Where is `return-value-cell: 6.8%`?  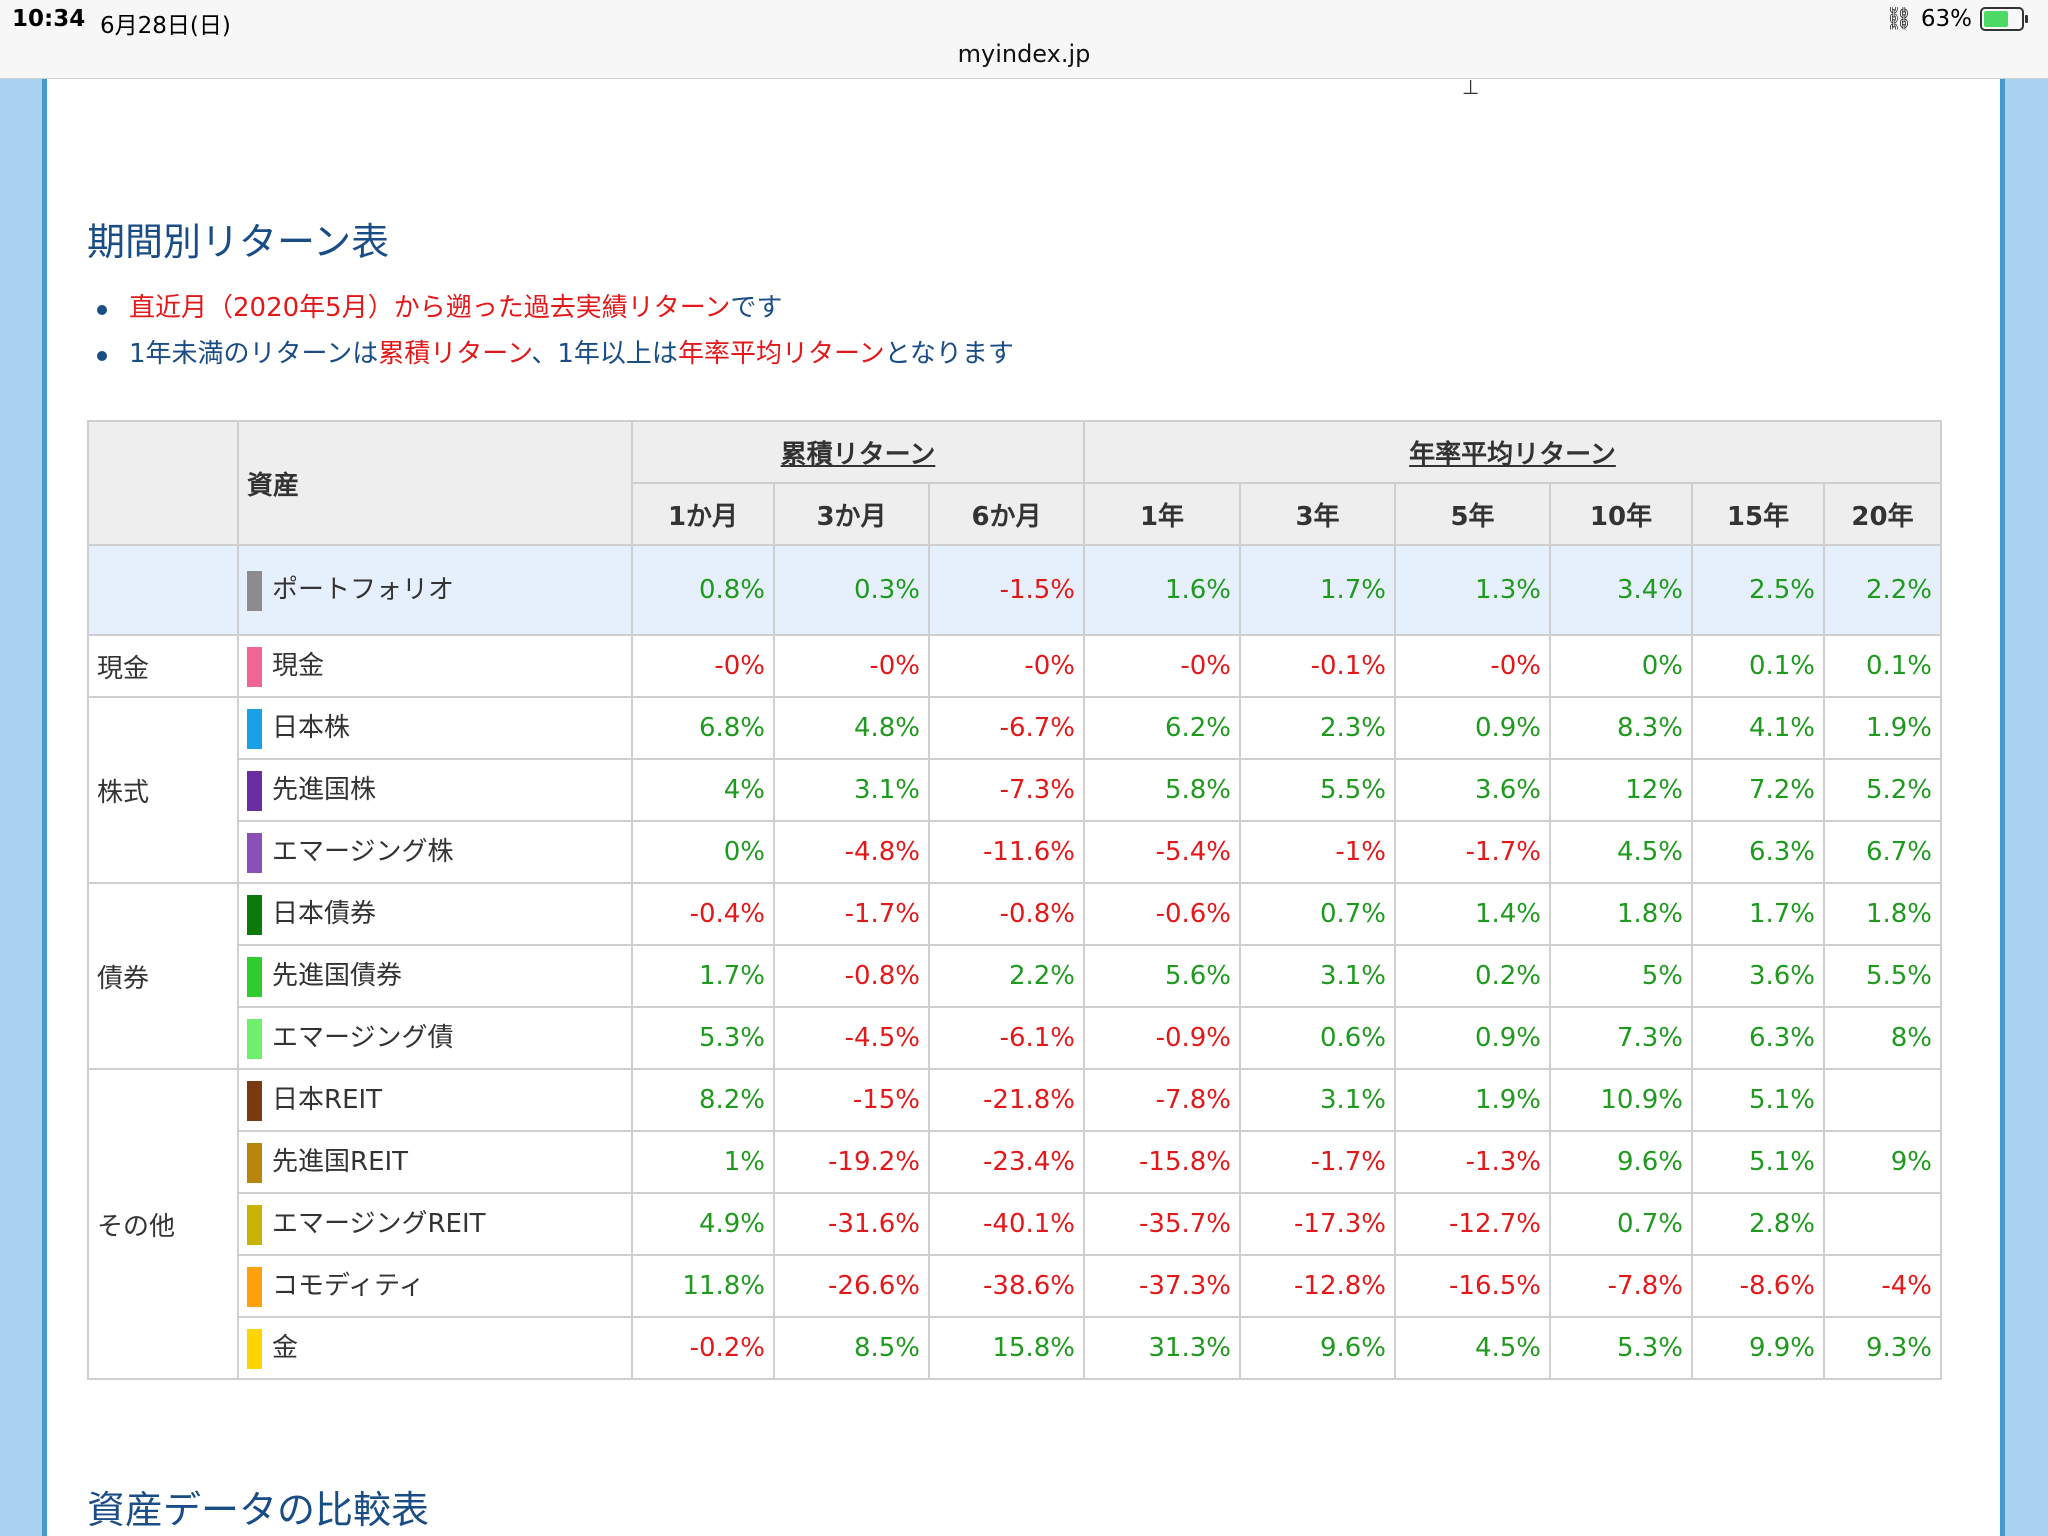 return-value-cell: 6.8% is located at coordinates (703, 728).